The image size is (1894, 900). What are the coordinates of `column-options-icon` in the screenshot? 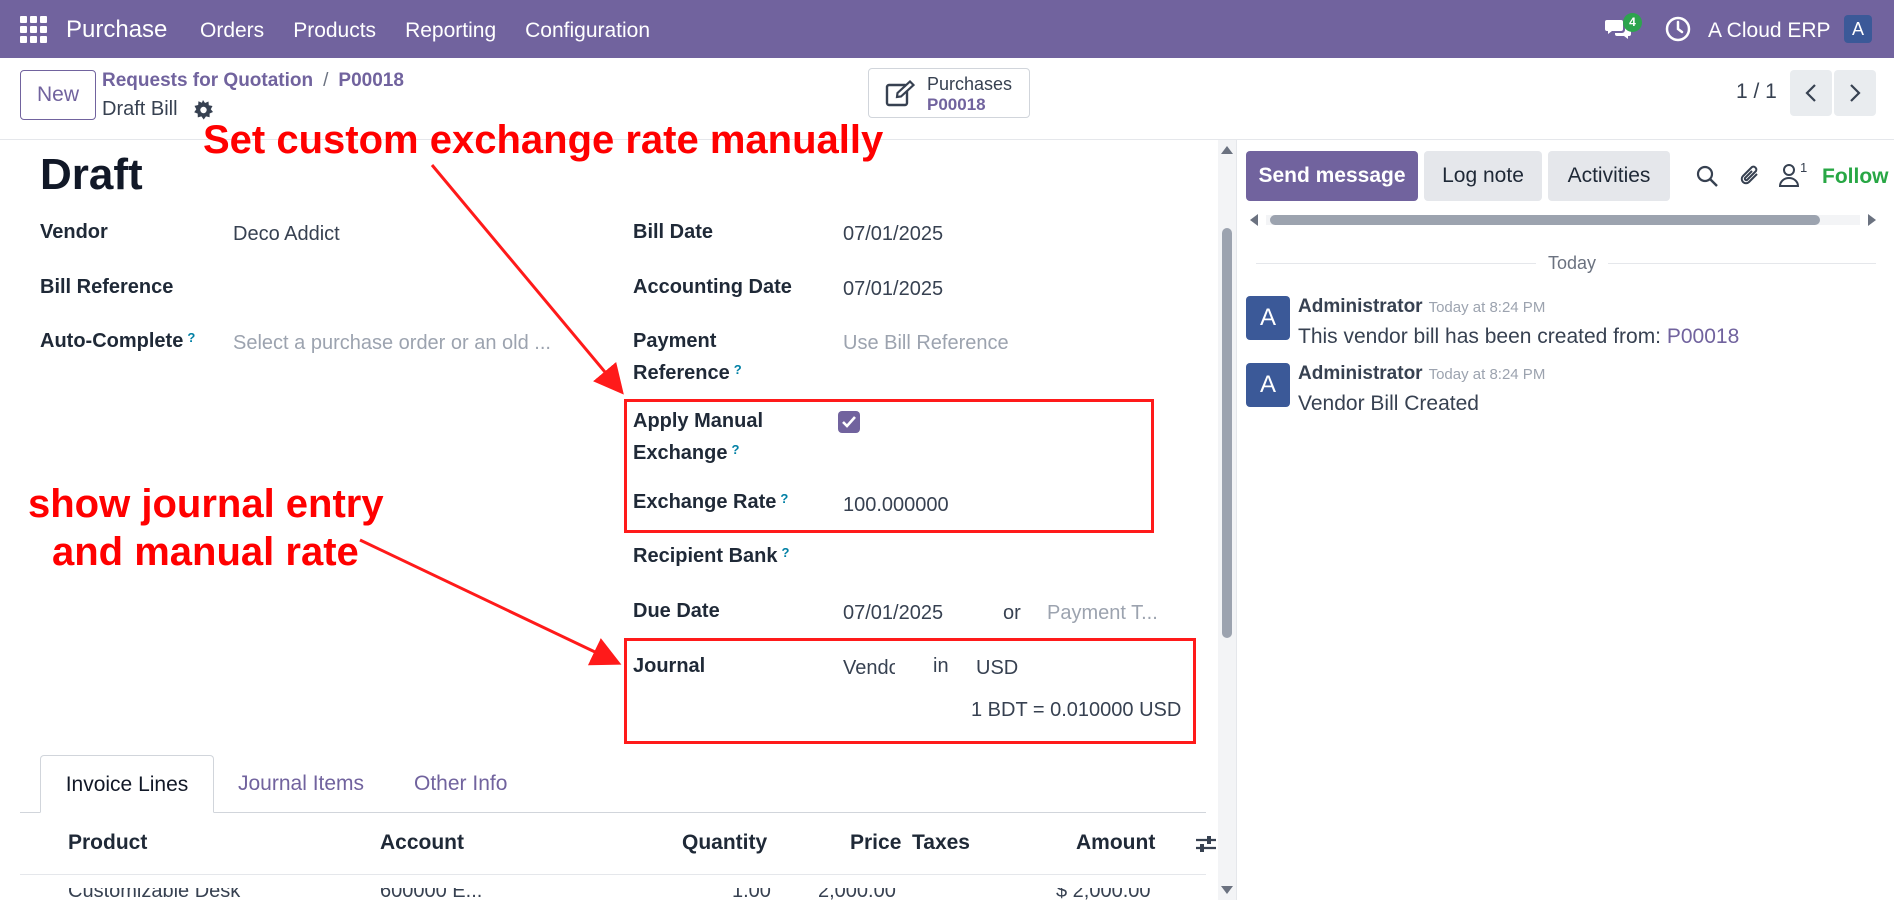 It's located at (1206, 844).